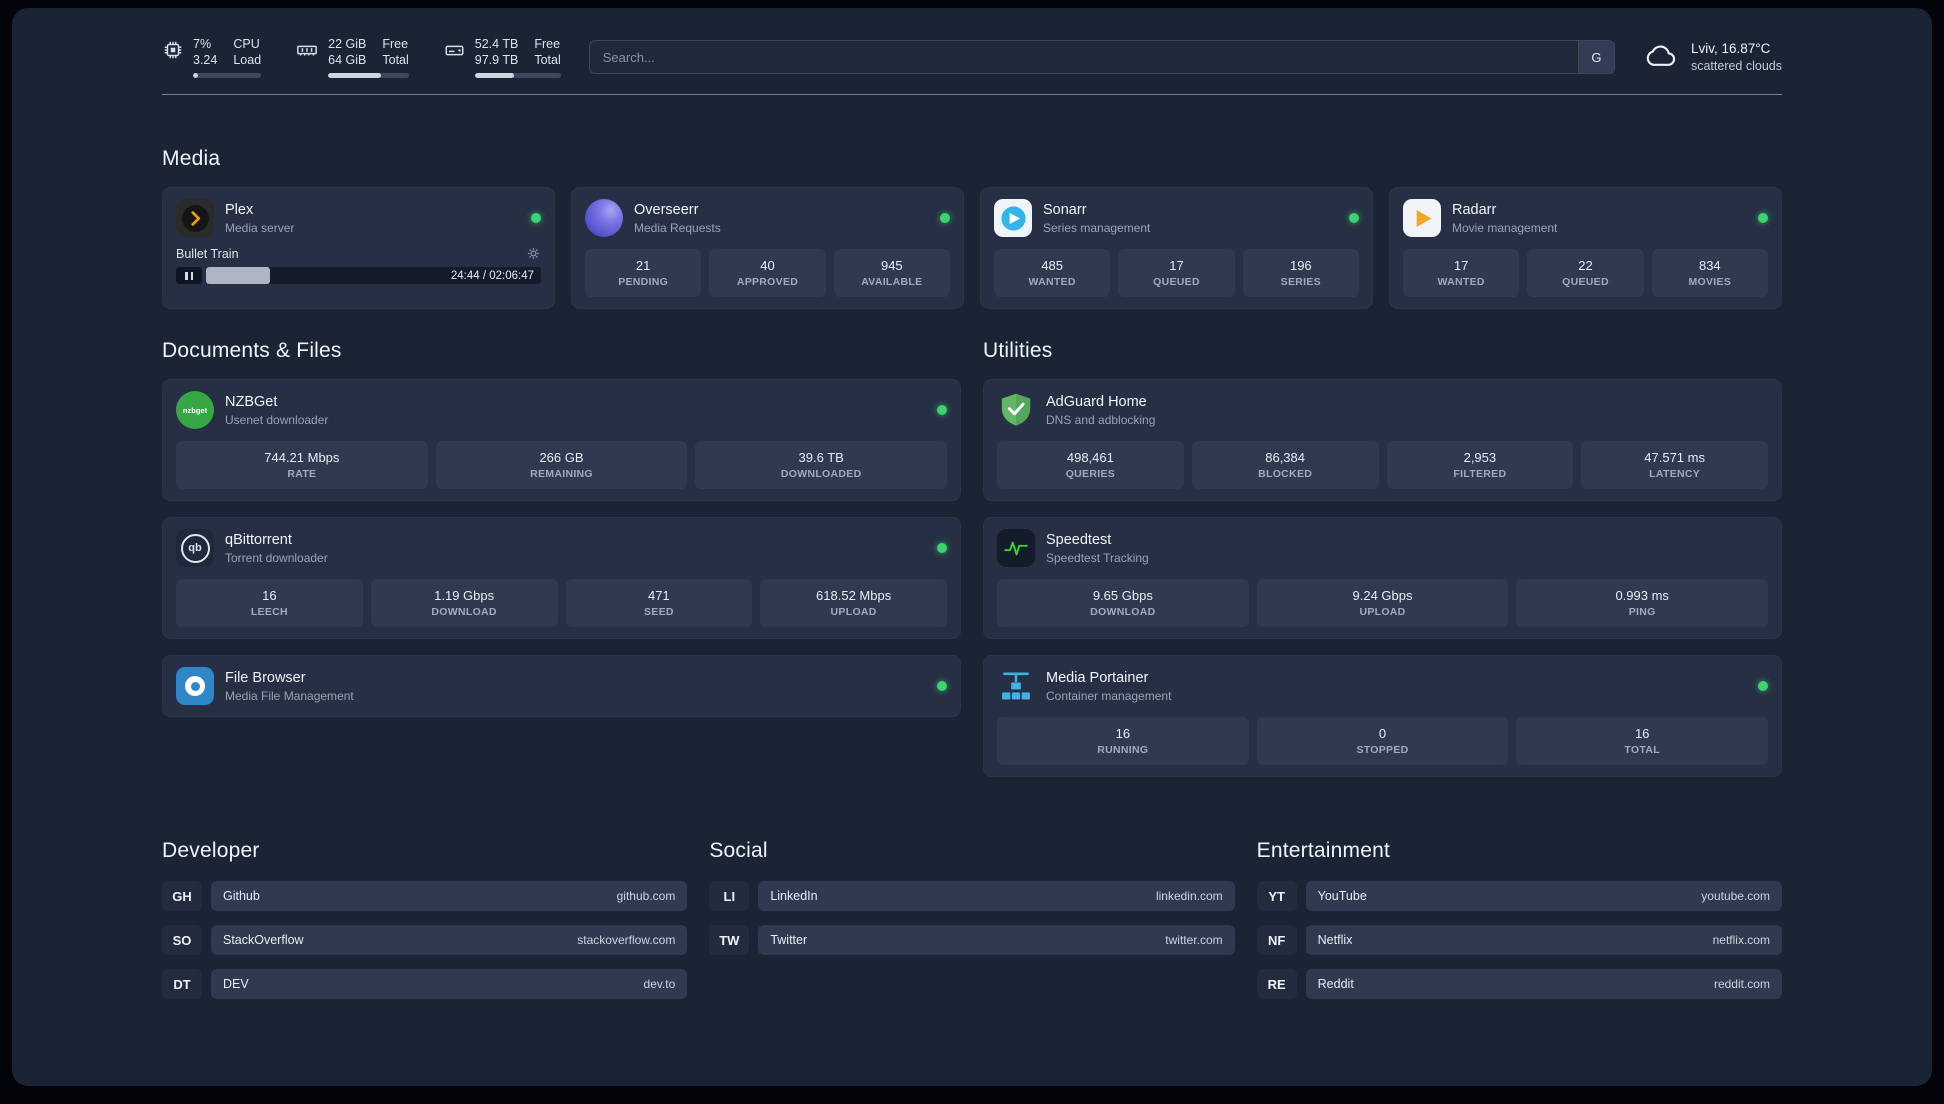  Describe the element at coordinates (269, 612) in the screenshot. I see `stat-label: LEECH` at that location.